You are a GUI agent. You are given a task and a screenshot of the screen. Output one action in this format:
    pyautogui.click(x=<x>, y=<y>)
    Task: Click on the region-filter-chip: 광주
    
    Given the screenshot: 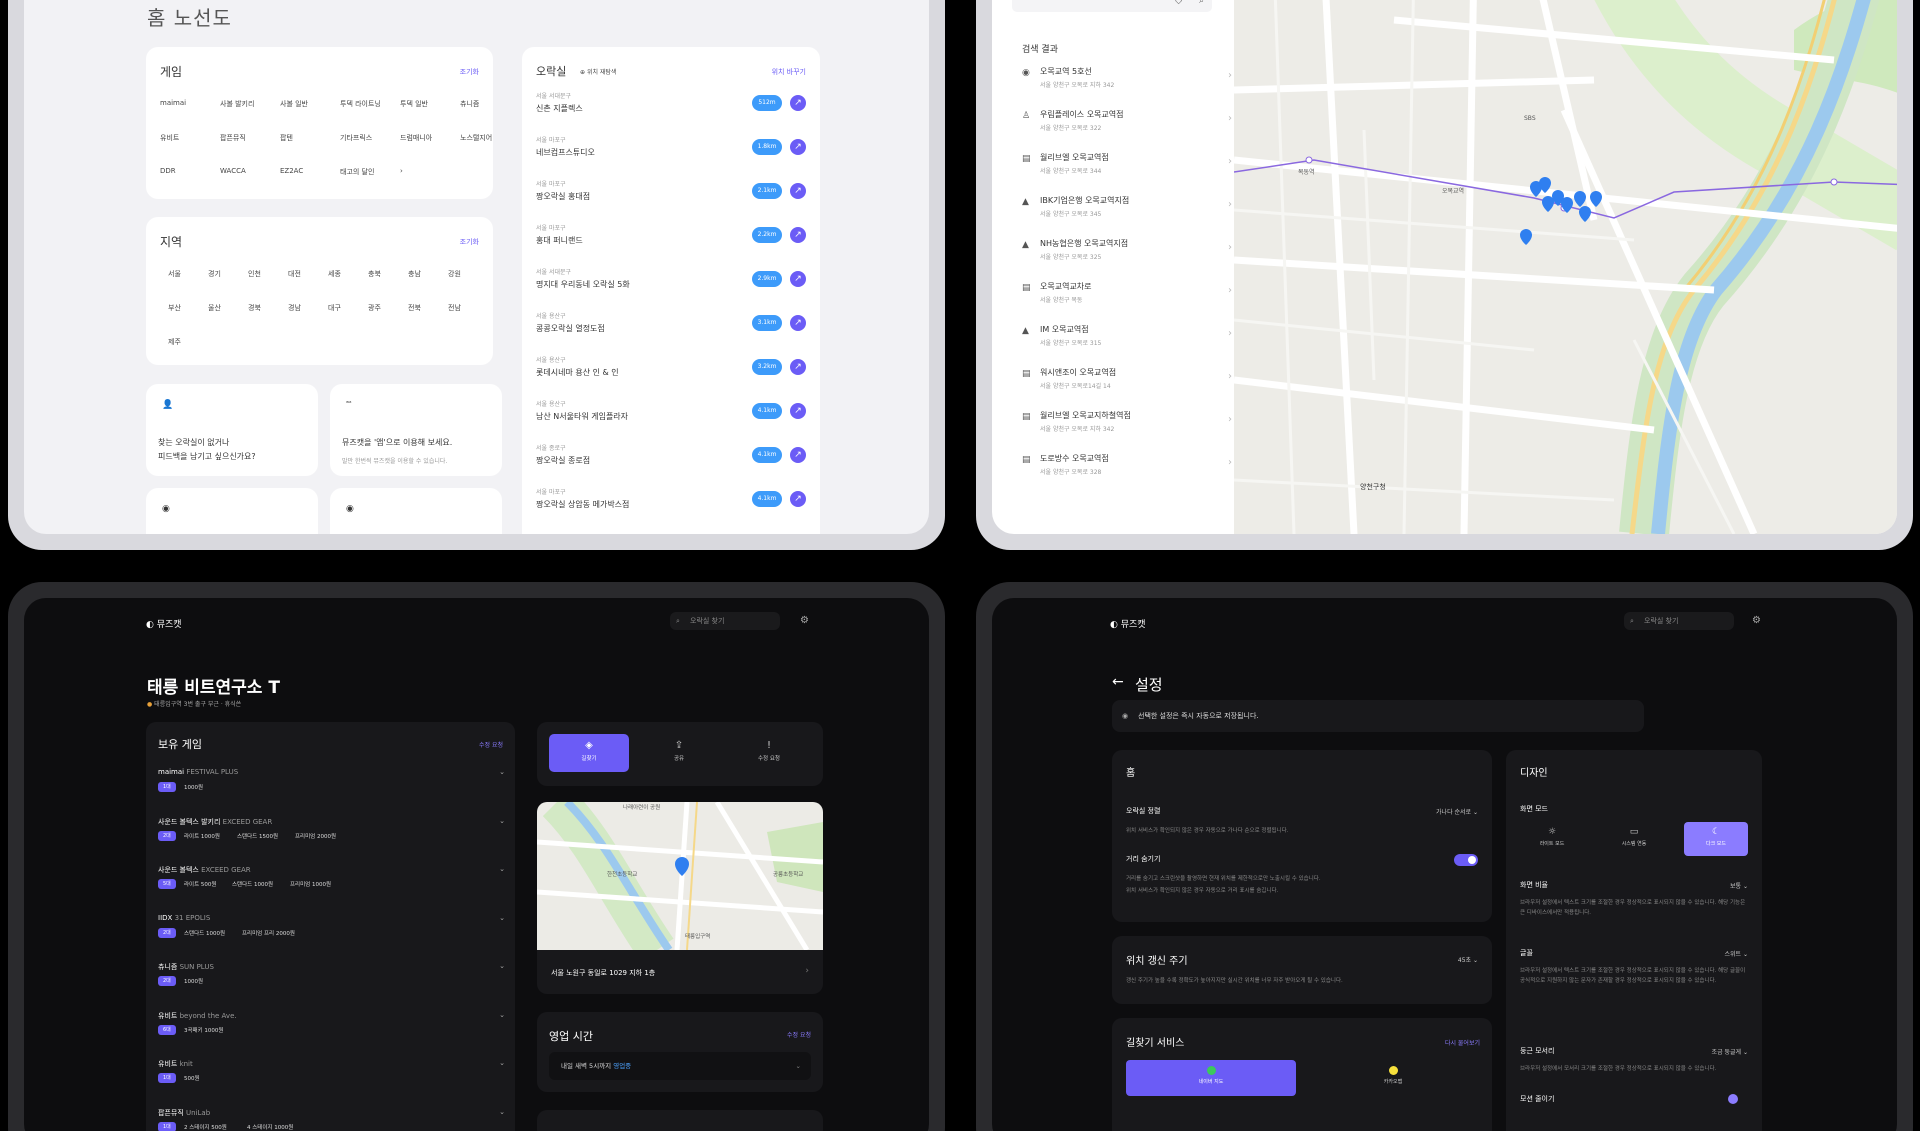 What is the action you would take?
    pyautogui.click(x=374, y=308)
    